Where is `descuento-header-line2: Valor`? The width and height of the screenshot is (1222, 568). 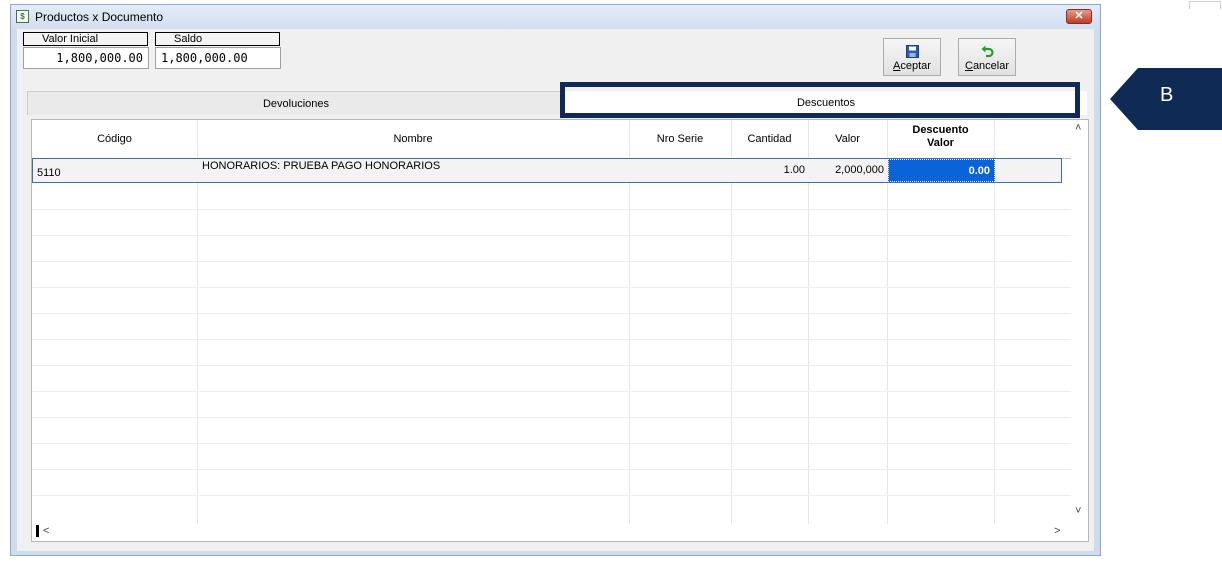
descuento-header-line2: Valor is located at coordinates (940, 143).